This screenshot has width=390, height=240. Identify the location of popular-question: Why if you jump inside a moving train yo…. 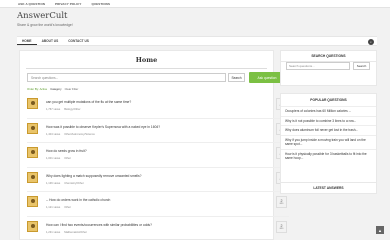
(328, 141).